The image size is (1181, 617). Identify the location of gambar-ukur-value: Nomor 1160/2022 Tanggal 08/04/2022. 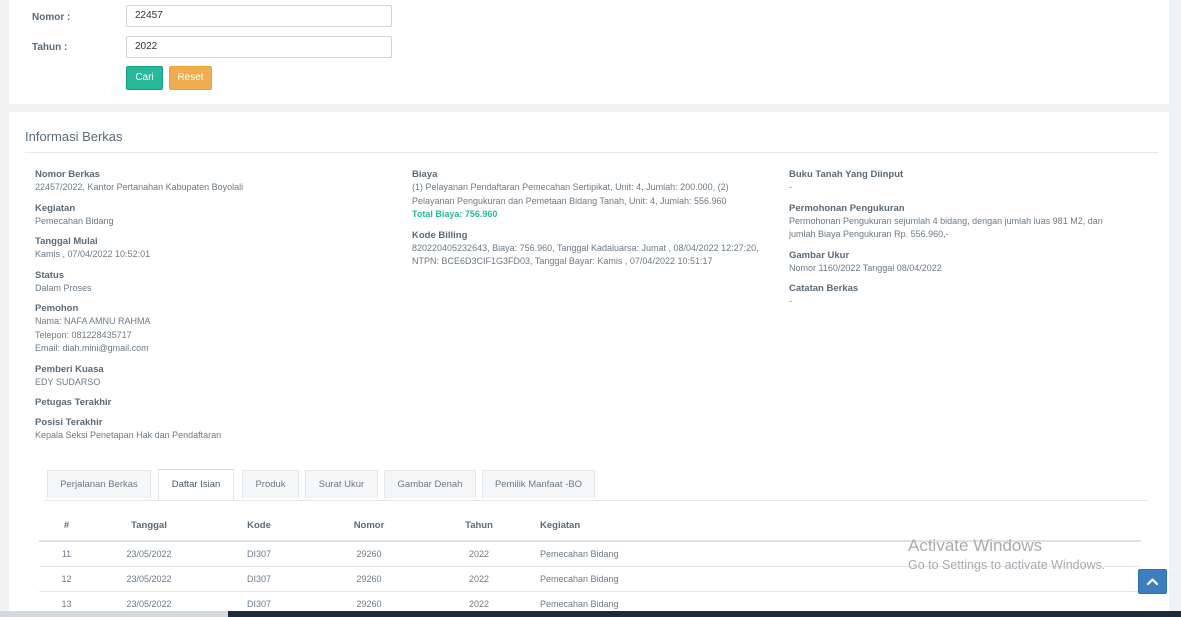
(865, 267).